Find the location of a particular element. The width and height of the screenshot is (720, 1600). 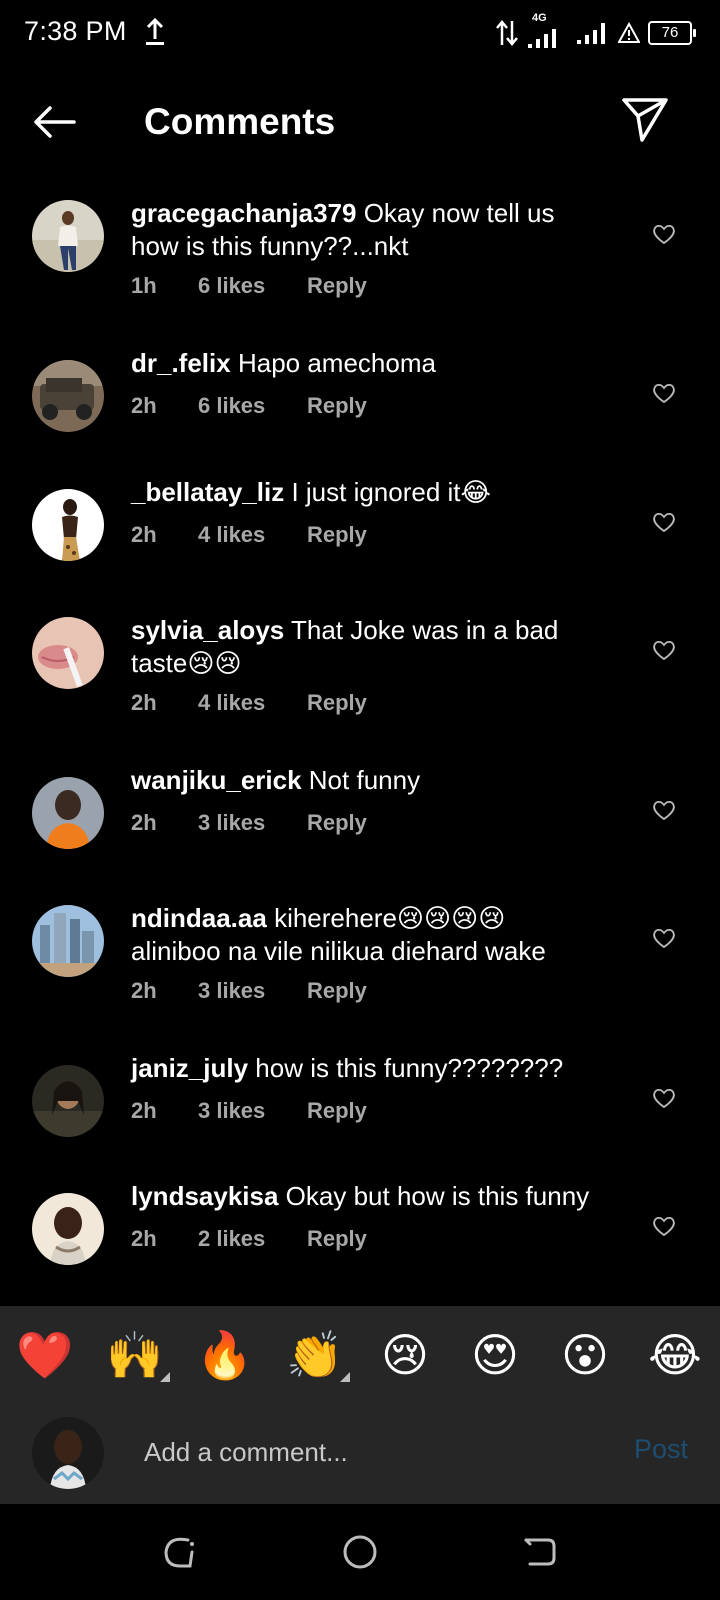

comment-body: lyndsaykisa Okay but how is this funny is located at coordinates (366, 1196).